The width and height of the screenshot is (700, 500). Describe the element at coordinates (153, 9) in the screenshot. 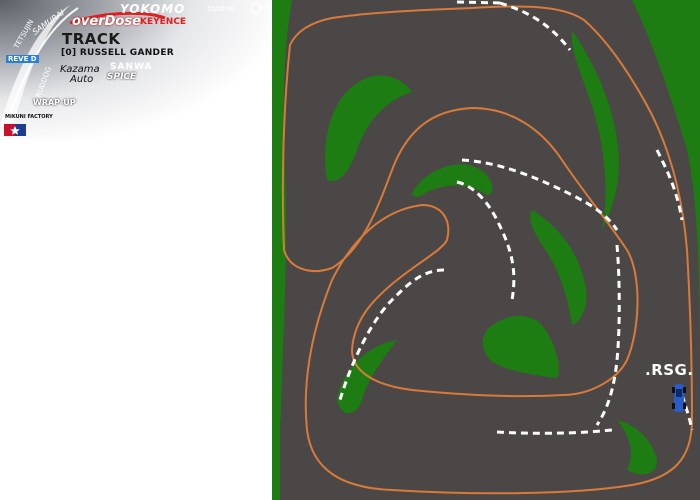

I see `sponsor-yokomo: YOKOMO` at that location.